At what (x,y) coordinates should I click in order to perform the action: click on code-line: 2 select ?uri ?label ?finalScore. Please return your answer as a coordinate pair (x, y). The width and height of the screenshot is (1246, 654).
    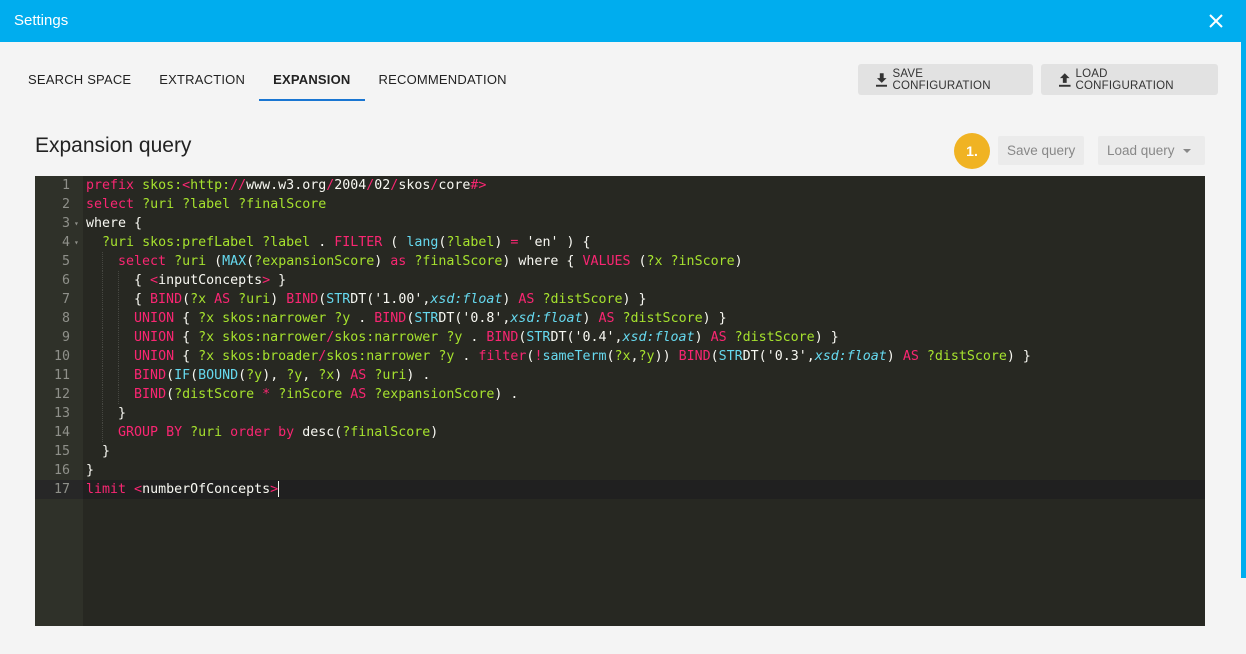
    Looking at the image, I should click on (620, 204).